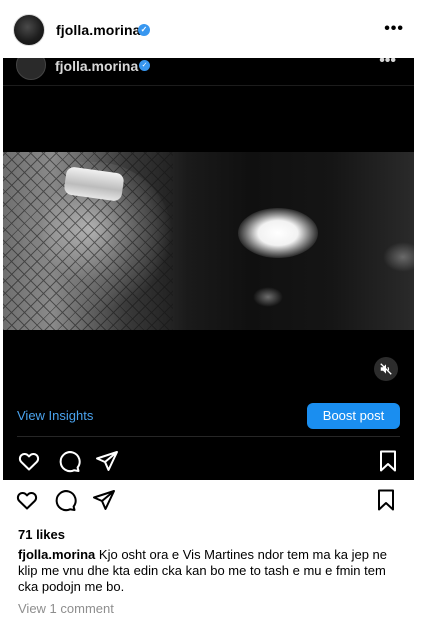 The image size is (428, 619). I want to click on video-light, so click(278, 233).